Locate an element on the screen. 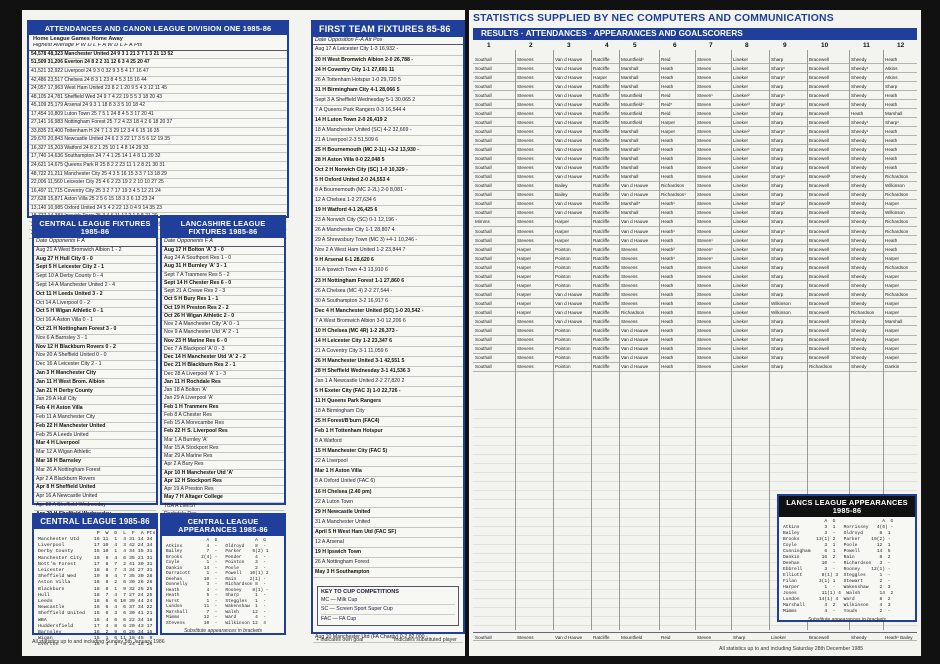 The width and height of the screenshot is (940, 664). central-fixture-row: Oct 5 H Wigan Athletic 0 - 1 is located at coordinates (95, 313).